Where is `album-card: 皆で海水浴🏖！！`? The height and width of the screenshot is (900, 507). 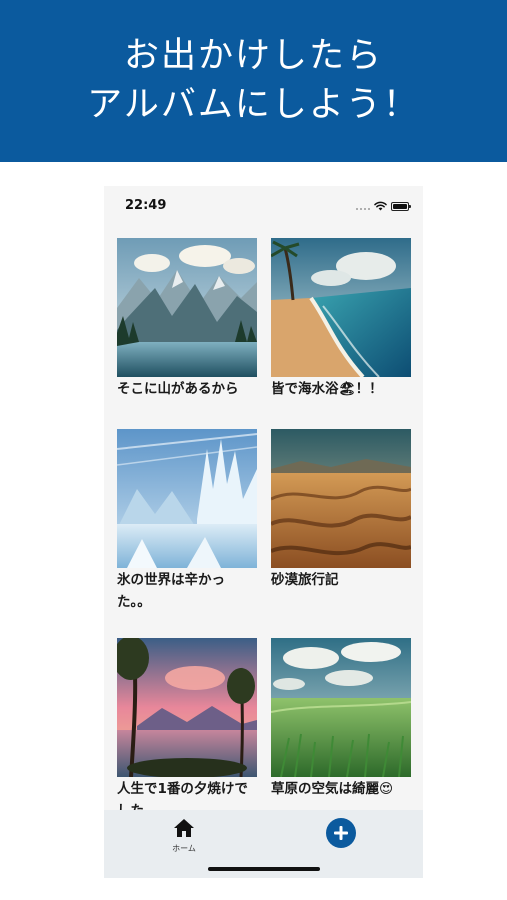
album-card: 皆で海水浴🏖！！ is located at coordinates (341, 319).